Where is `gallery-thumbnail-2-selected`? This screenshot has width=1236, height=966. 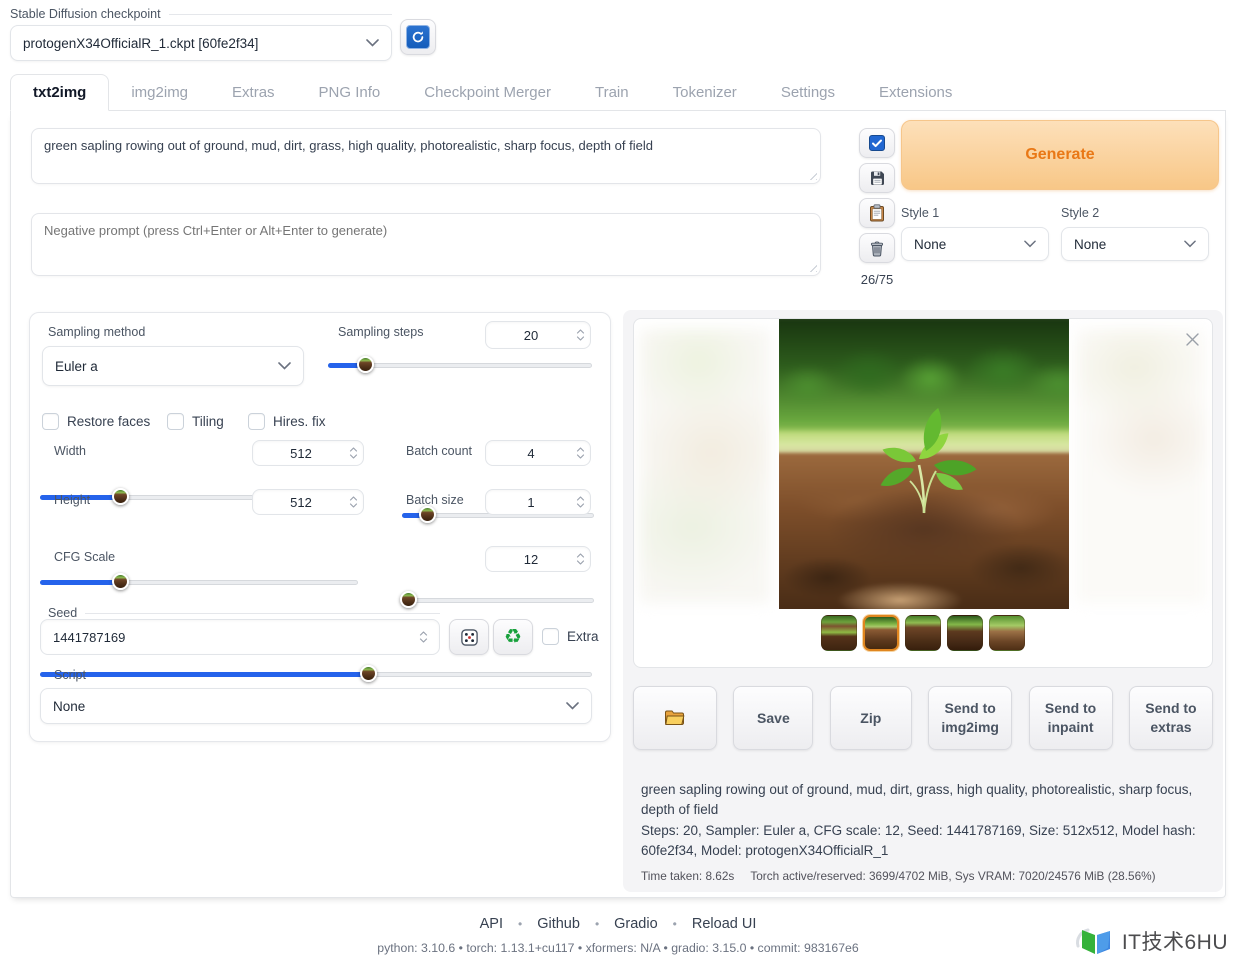 gallery-thumbnail-2-selected is located at coordinates (881, 633).